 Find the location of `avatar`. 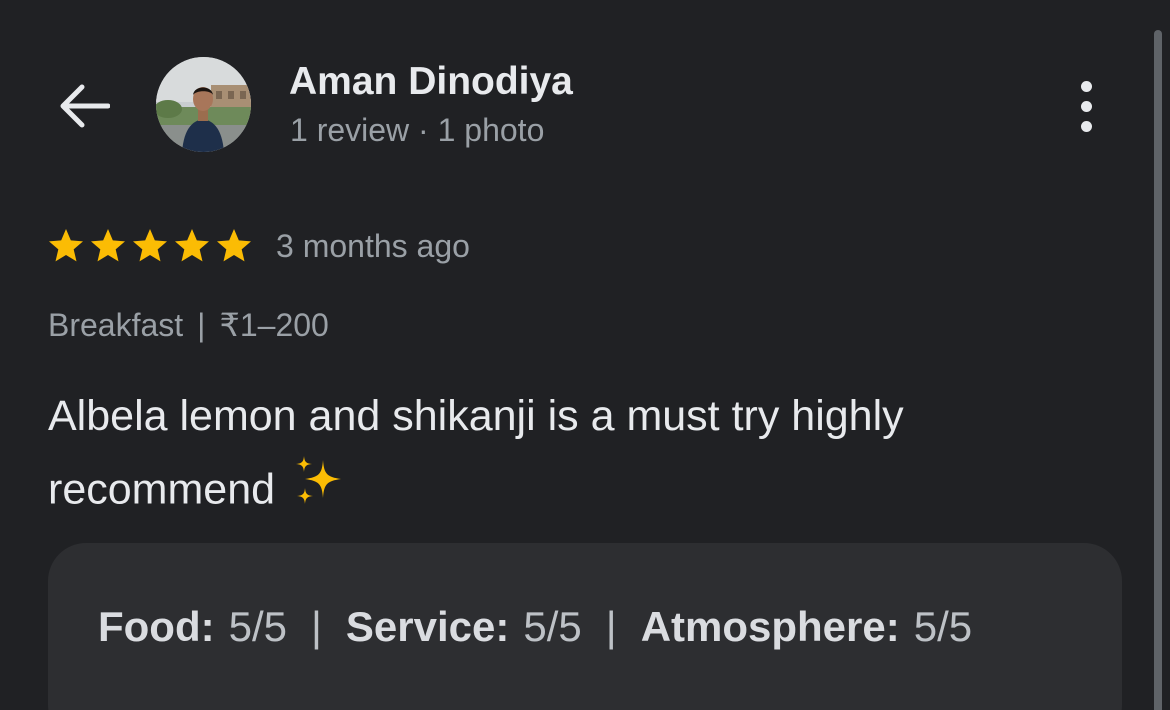

avatar is located at coordinates (203, 104).